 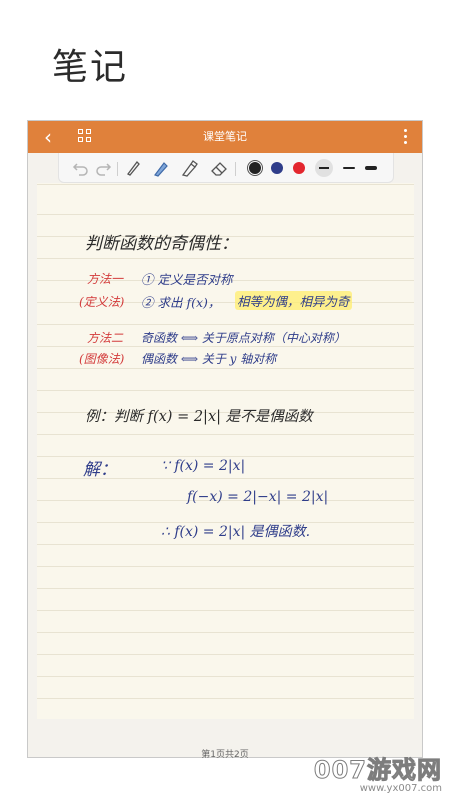 What do you see at coordinates (161, 168) in the screenshot?
I see `marker-icon` at bounding box center [161, 168].